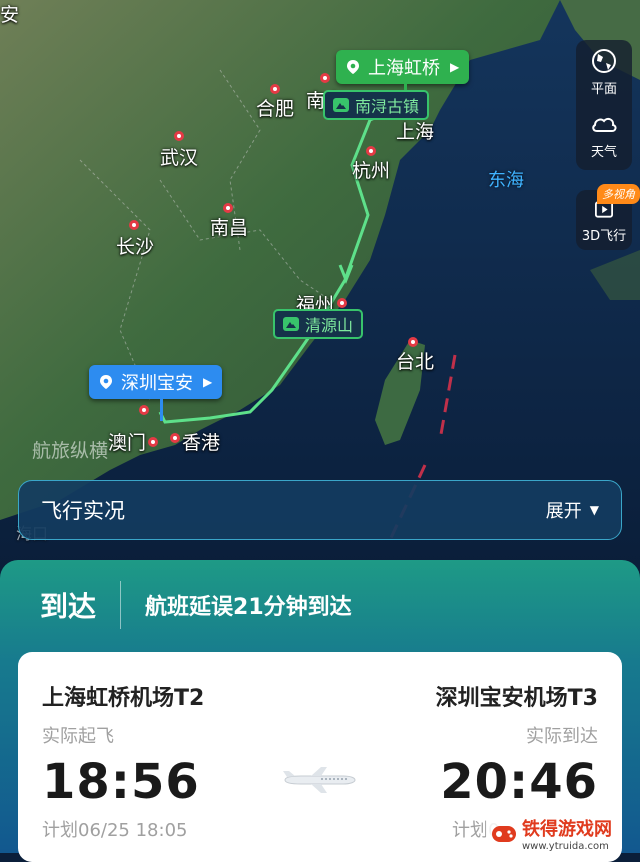  I want to click on site-logo-name: 铁得游戏网, so click(567, 829).